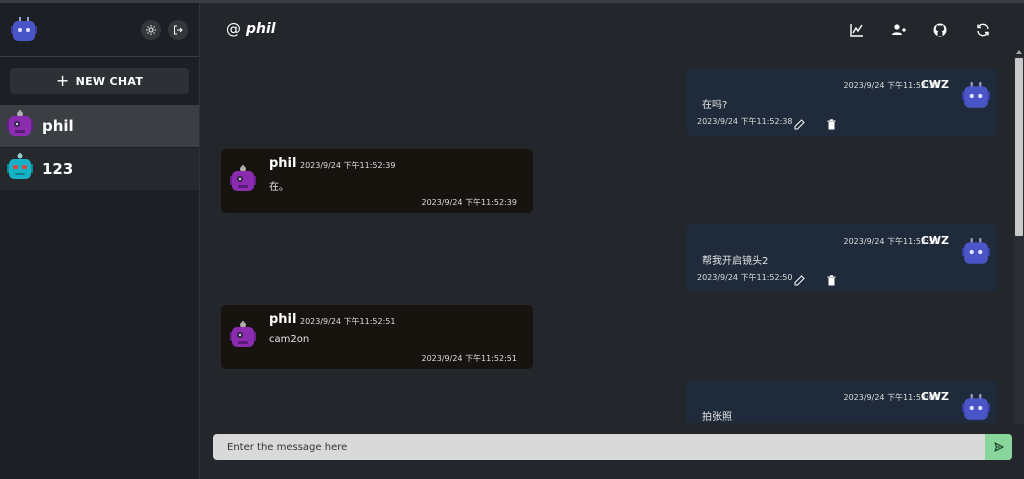  I want to click on chat-header: @ phil, so click(612, 29).